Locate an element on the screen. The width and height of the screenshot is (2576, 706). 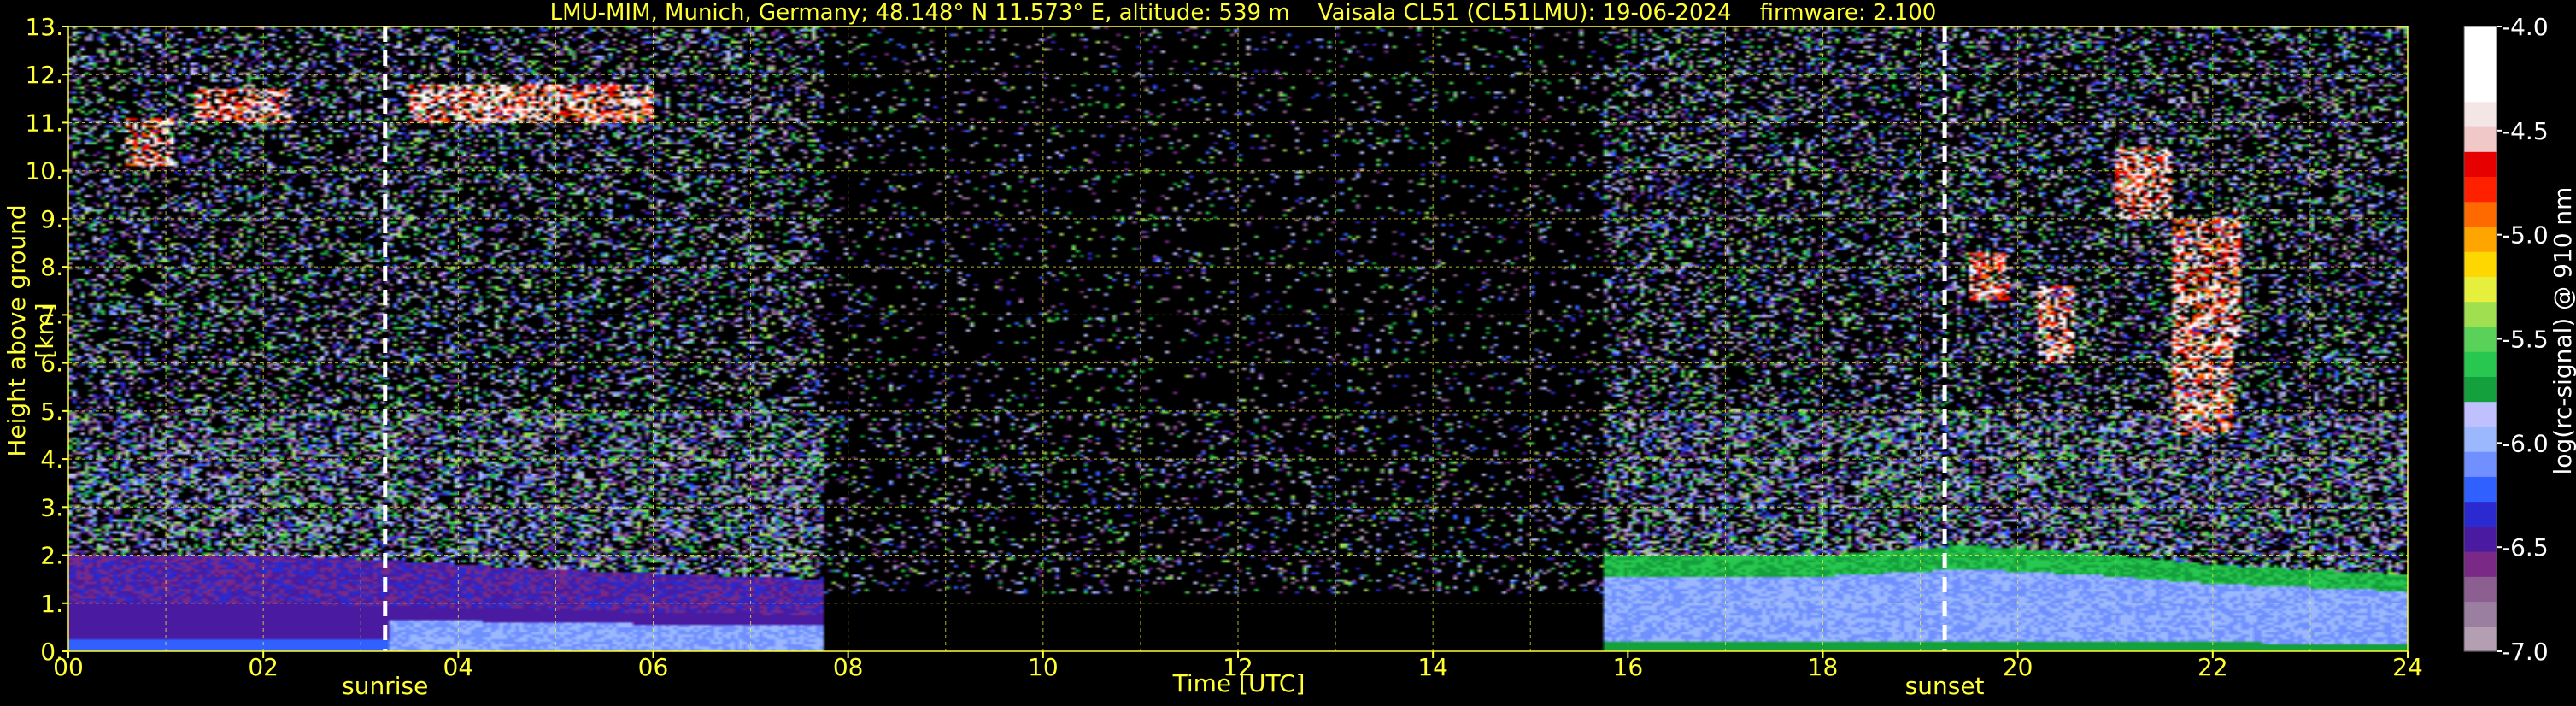
y-tick-label: 1. is located at coordinates (51, 604).